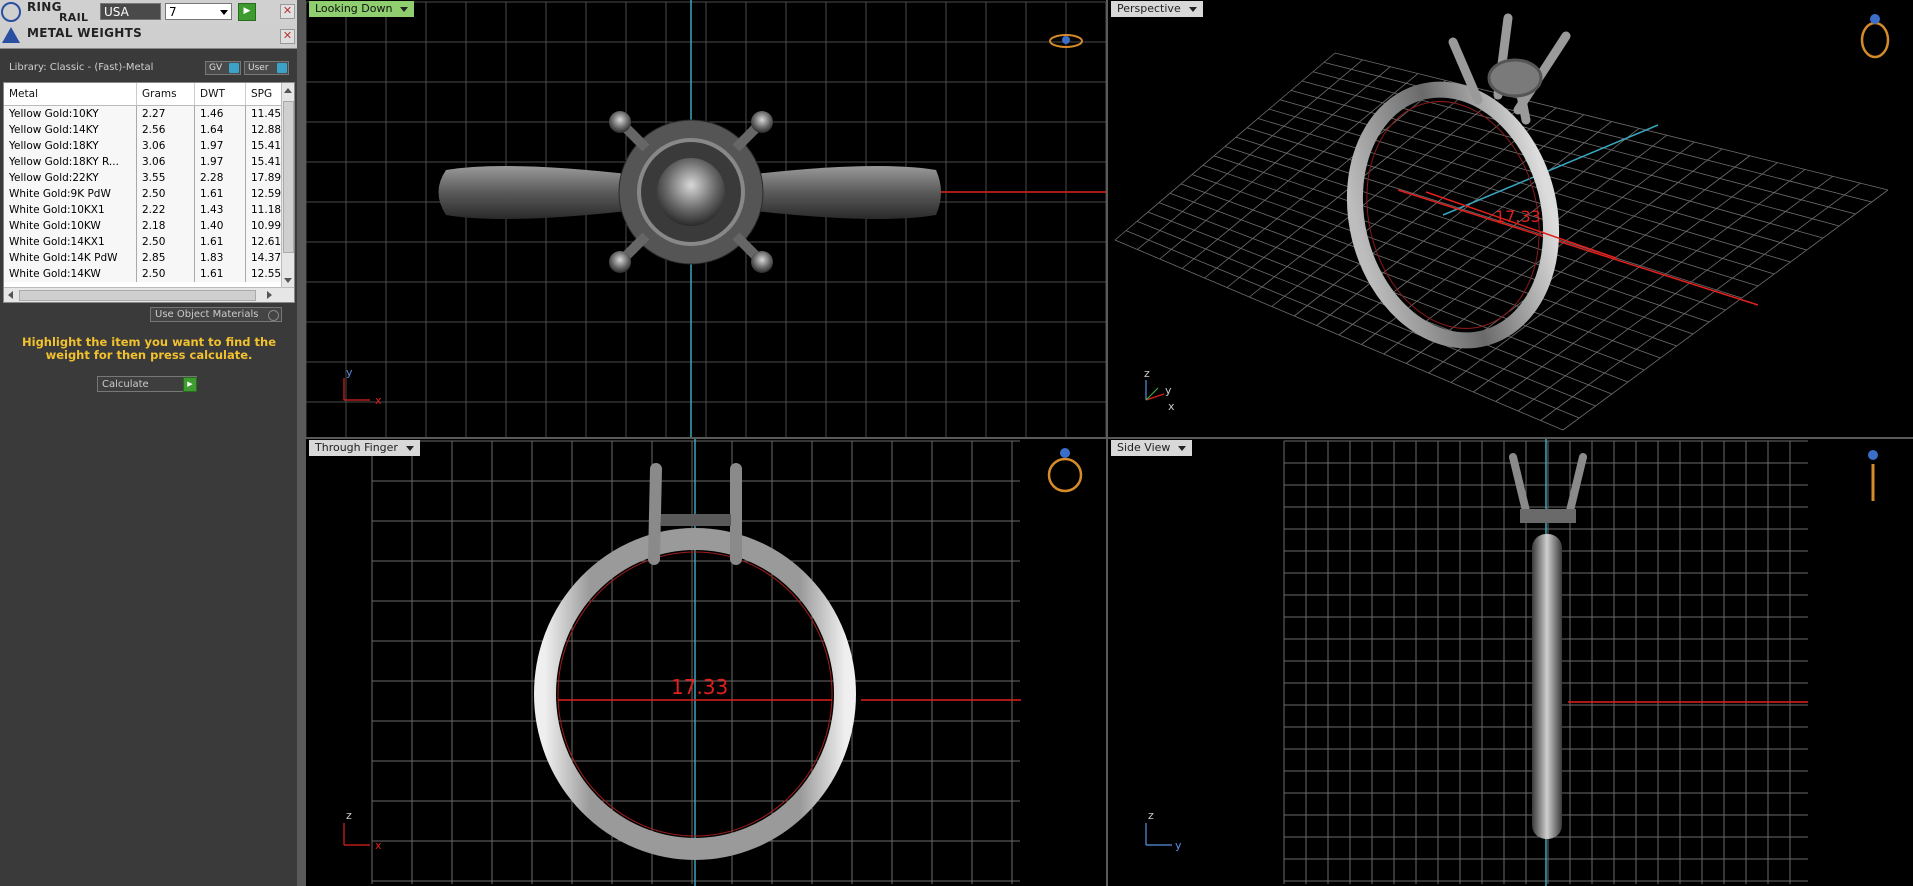 The height and width of the screenshot is (886, 1913). Describe the element at coordinates (165, 162) in the screenshot. I see `cell-grams: 3.06` at that location.